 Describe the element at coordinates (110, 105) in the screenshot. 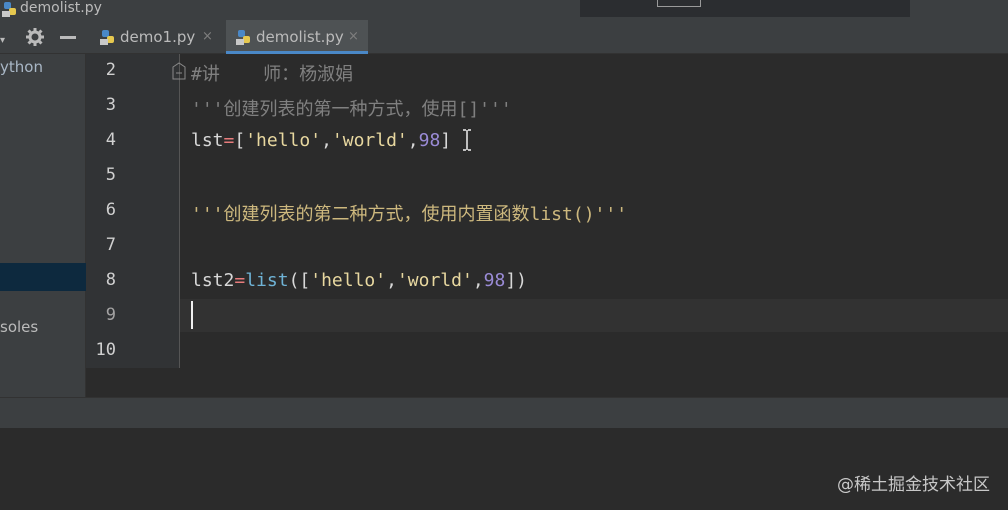

I see `line-number: 3` at that location.